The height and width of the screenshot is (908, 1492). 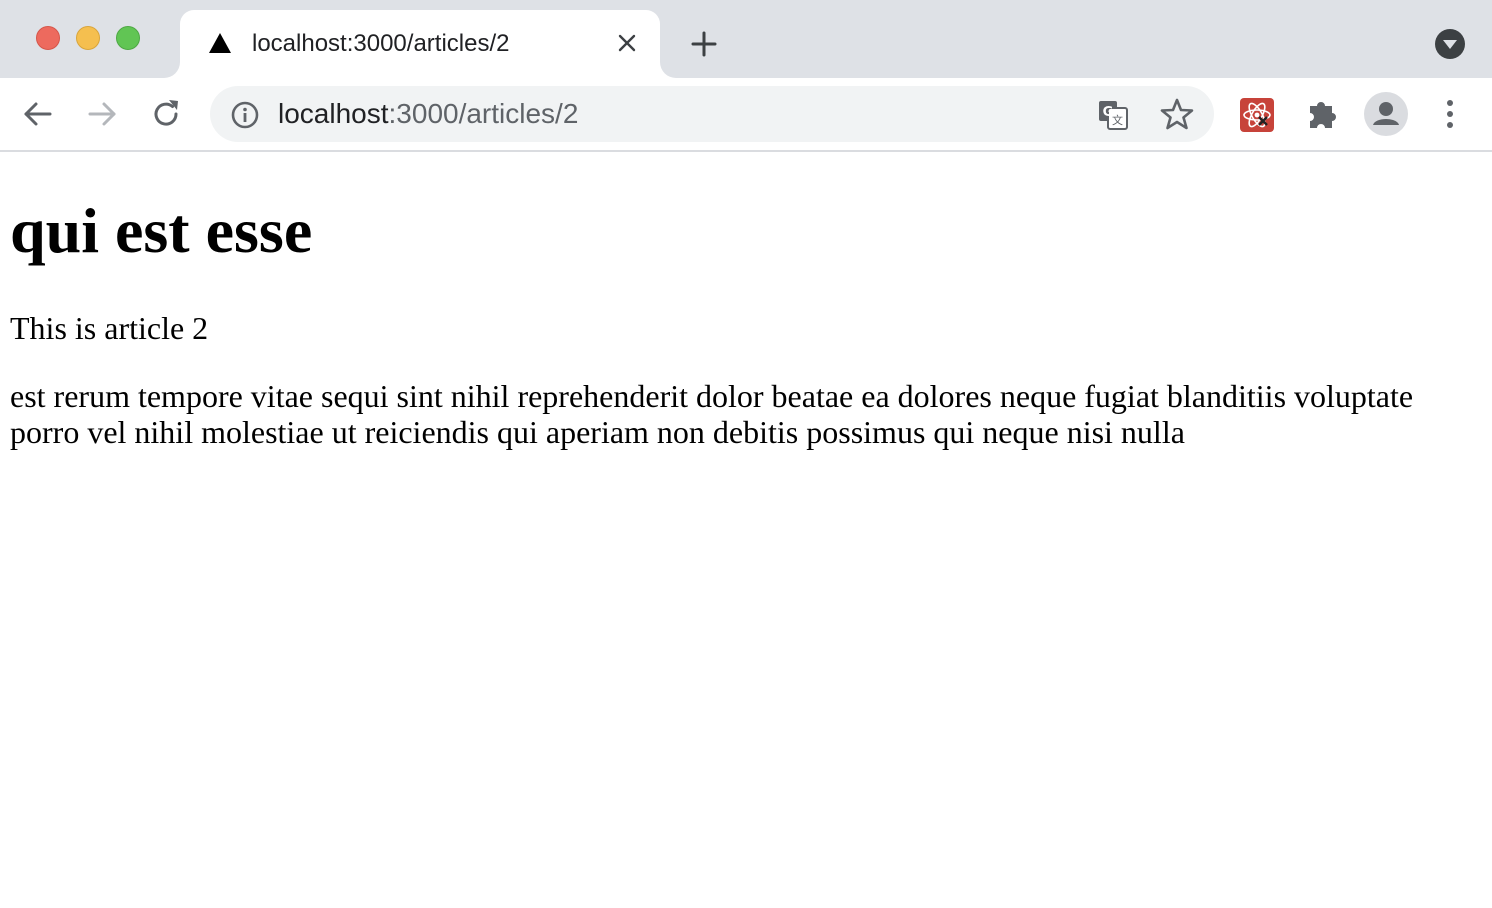 I want to click on tab-active: localhost:3000/articles/2, so click(x=420, y=44).